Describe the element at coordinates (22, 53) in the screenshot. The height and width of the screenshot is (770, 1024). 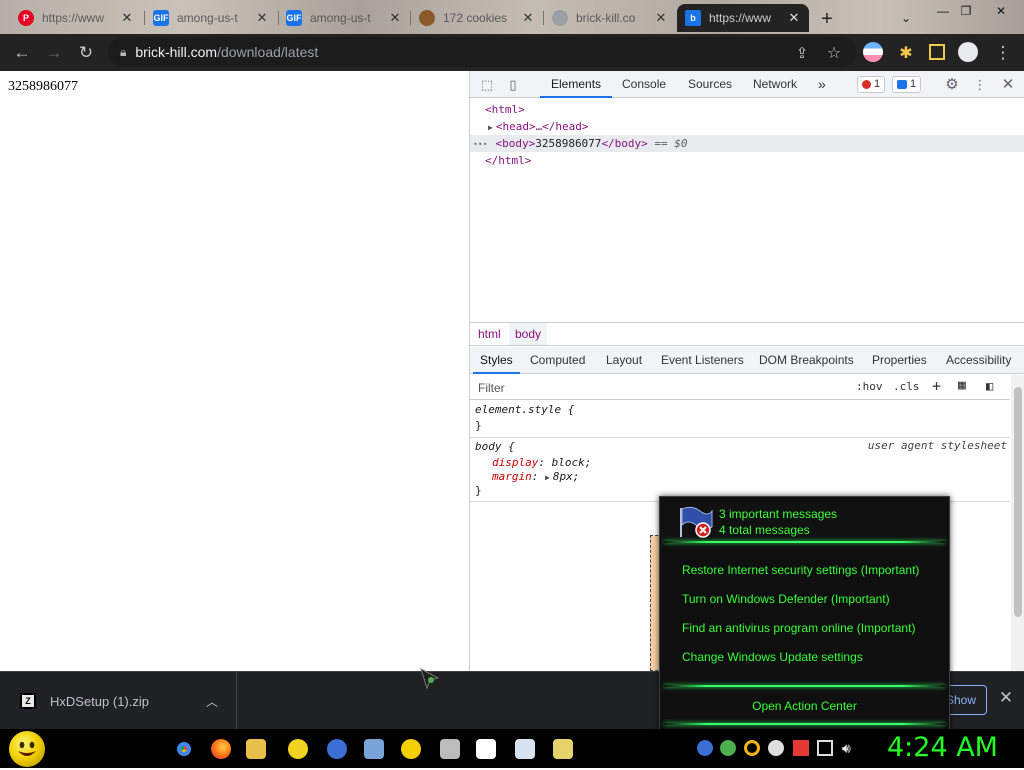
I see `back-button: ←` at that location.